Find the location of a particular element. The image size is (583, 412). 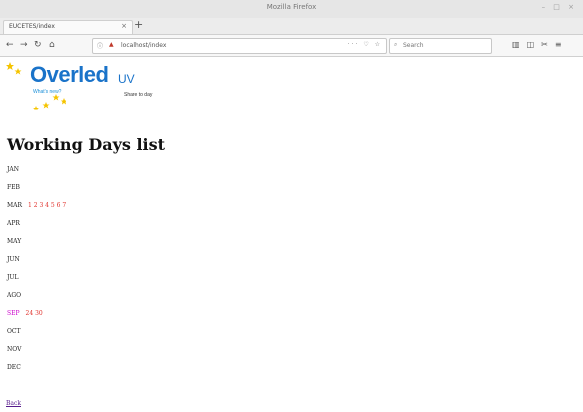

site-logo: Overled UV What's new? Share to day is located at coordinates (91, 85).